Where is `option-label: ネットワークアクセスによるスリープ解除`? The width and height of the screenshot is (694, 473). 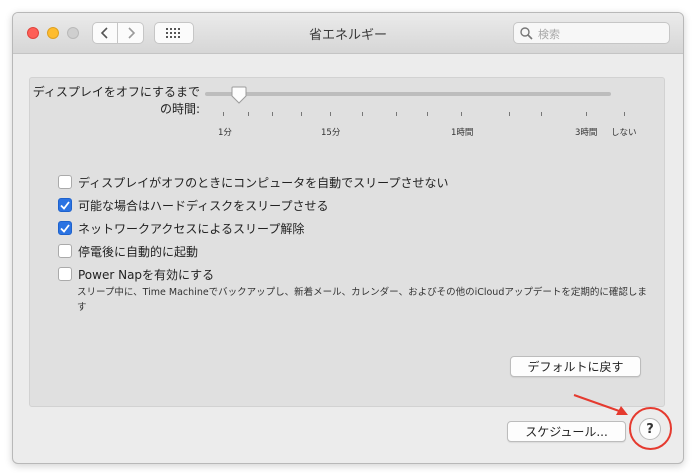 option-label: ネットワークアクセスによるスリープ解除 is located at coordinates (191, 228).